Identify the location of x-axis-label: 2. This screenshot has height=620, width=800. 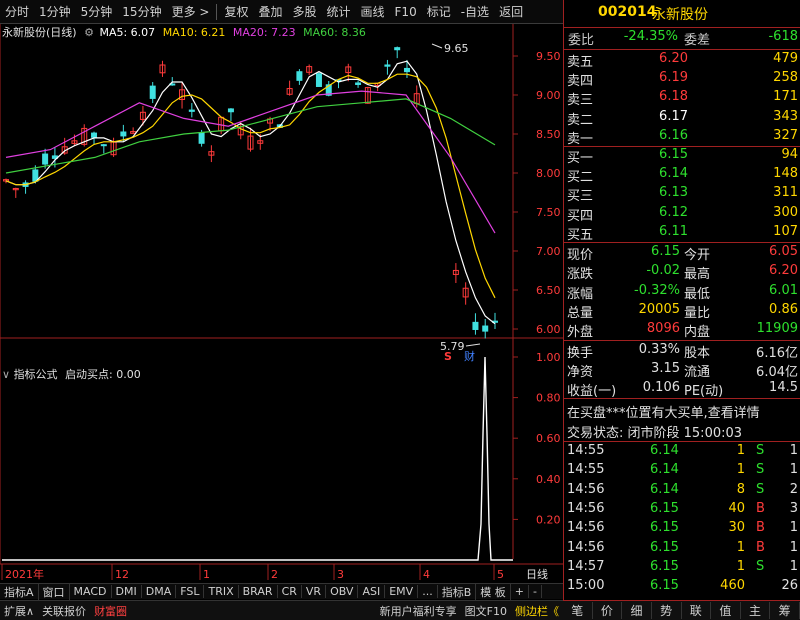
(274, 574).